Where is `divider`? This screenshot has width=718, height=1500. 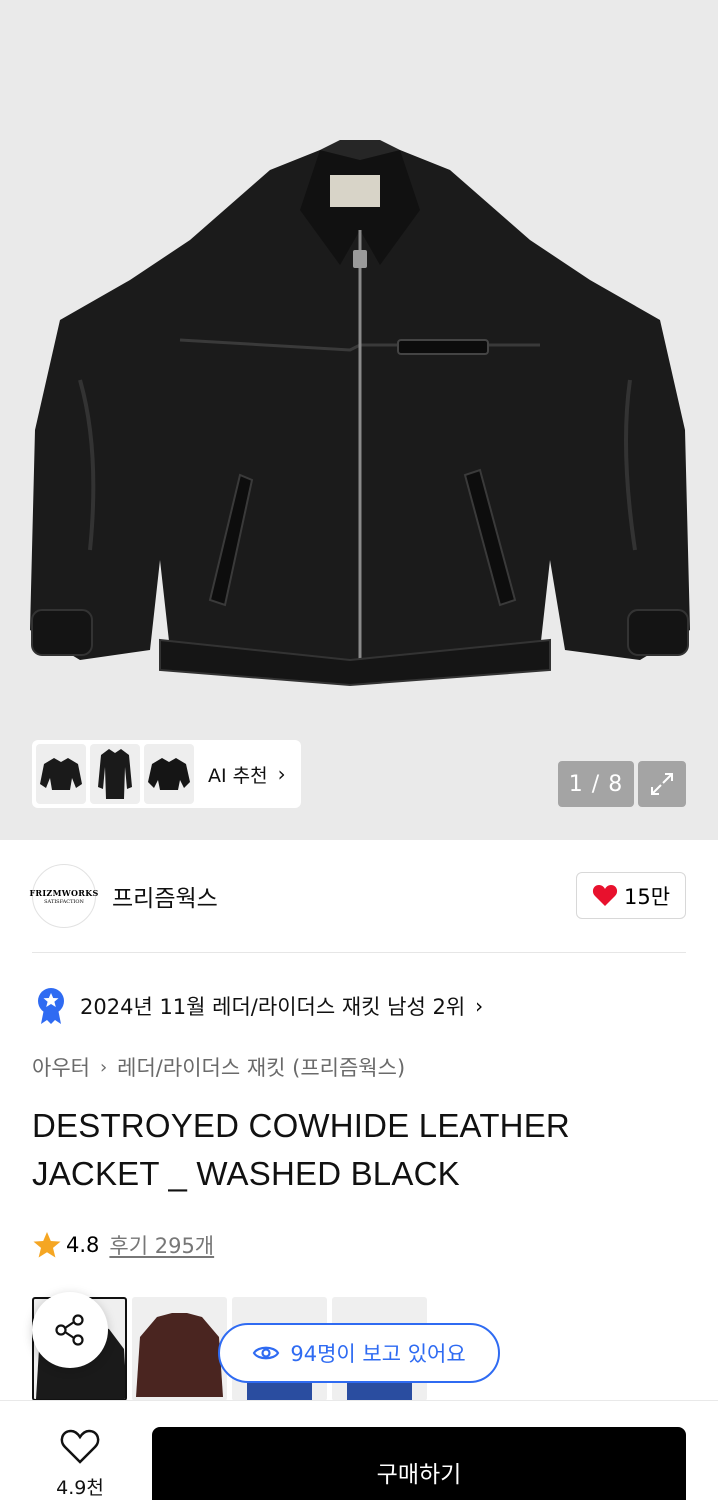
divider is located at coordinates (359, 952).